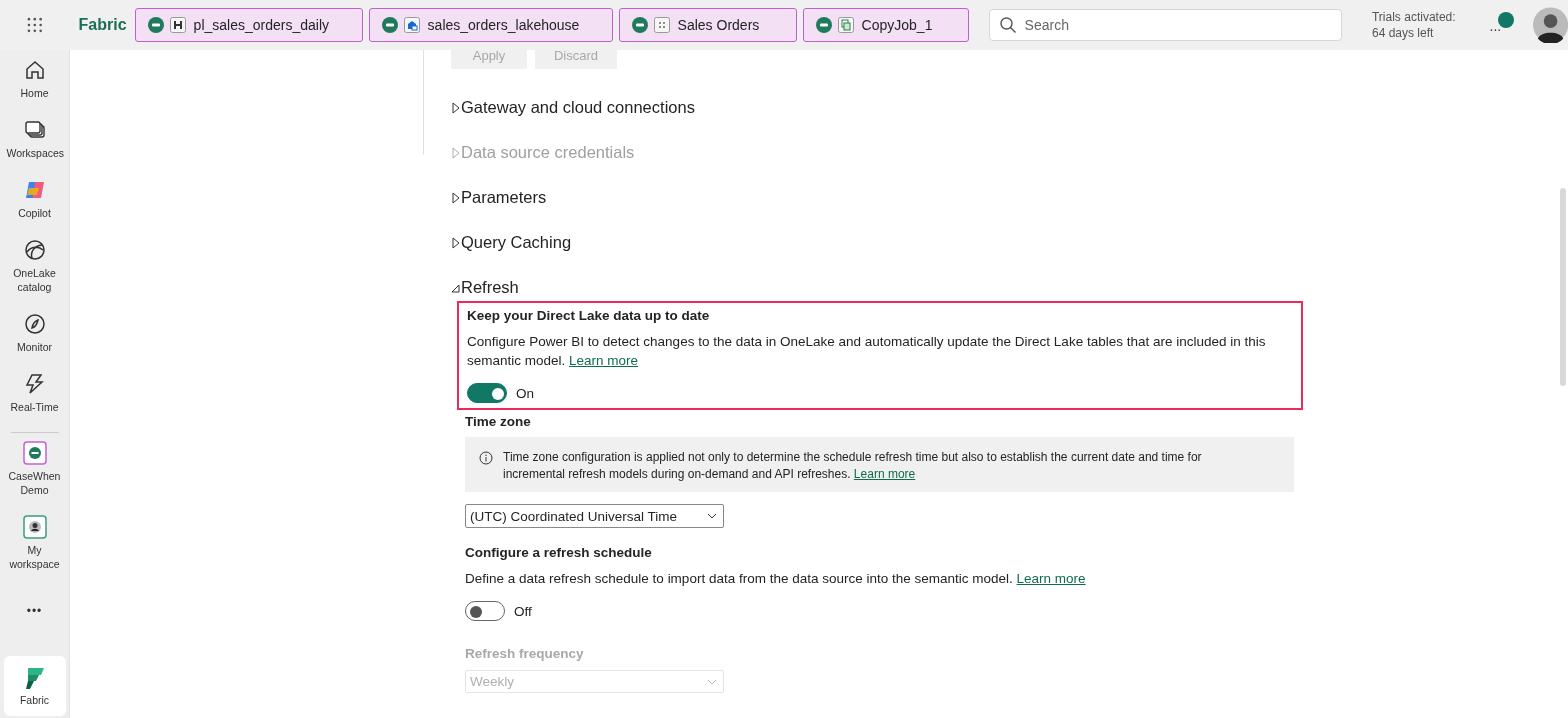  I want to click on field-label: Refresh frequency, so click(525, 653).